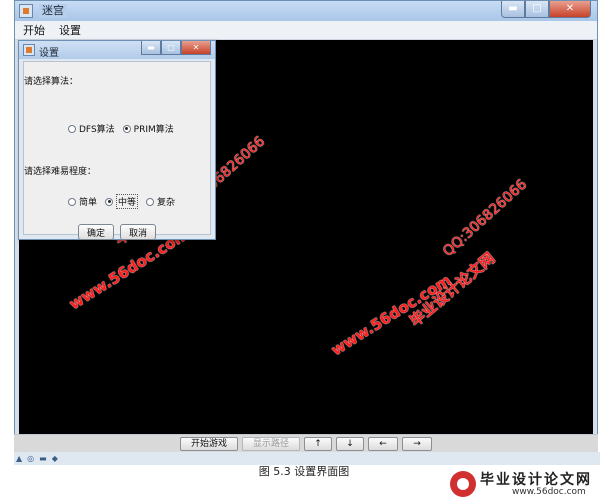 Image resolution: width=608 pixels, height=501 pixels. I want to click on window-controls: ▬ □ ✕, so click(546, 10).